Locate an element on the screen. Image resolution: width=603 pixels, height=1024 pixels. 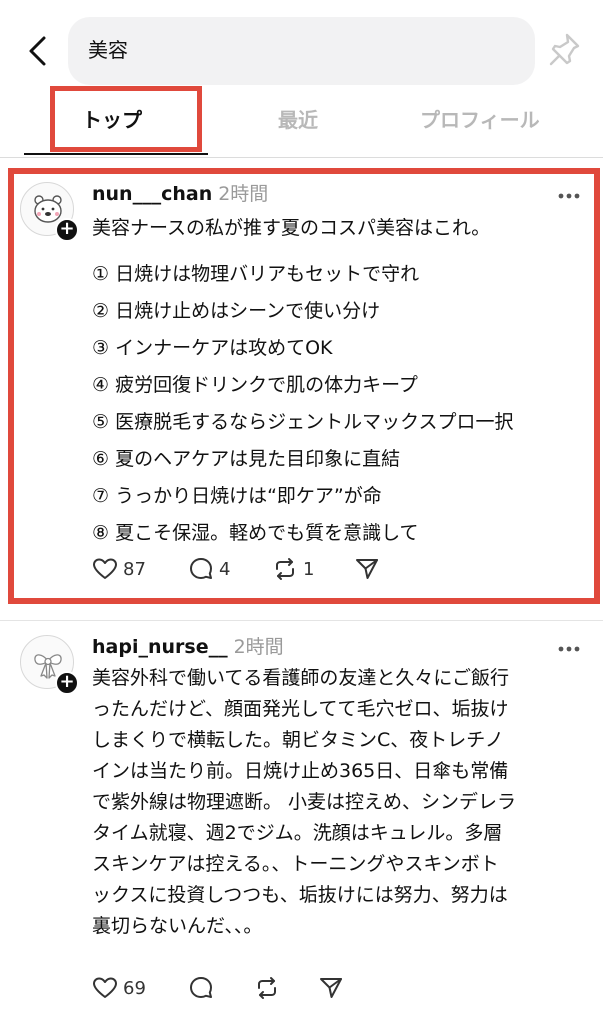
text-line: ったんだけど、顔面発光してて毛穴ゼロ、垢抜け is located at coordinates (300, 709).